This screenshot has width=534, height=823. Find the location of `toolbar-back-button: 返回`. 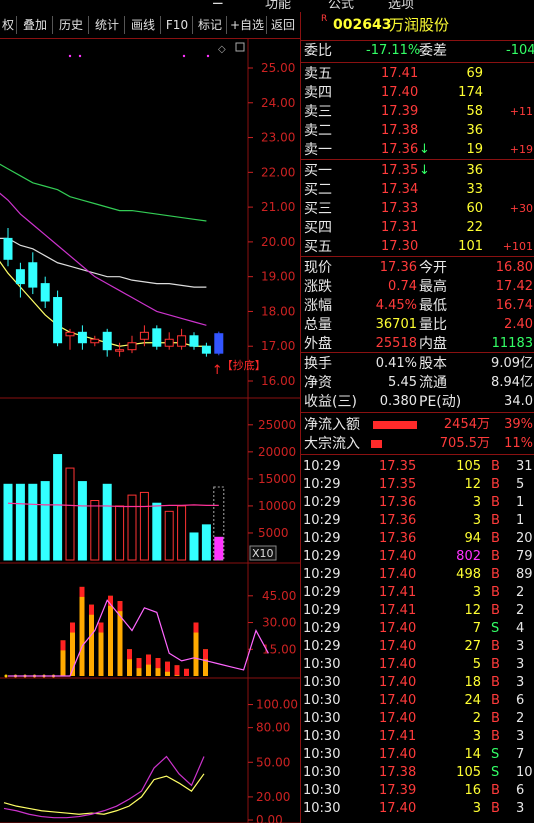

toolbar-back-button: 返回 is located at coordinates (283, 25).